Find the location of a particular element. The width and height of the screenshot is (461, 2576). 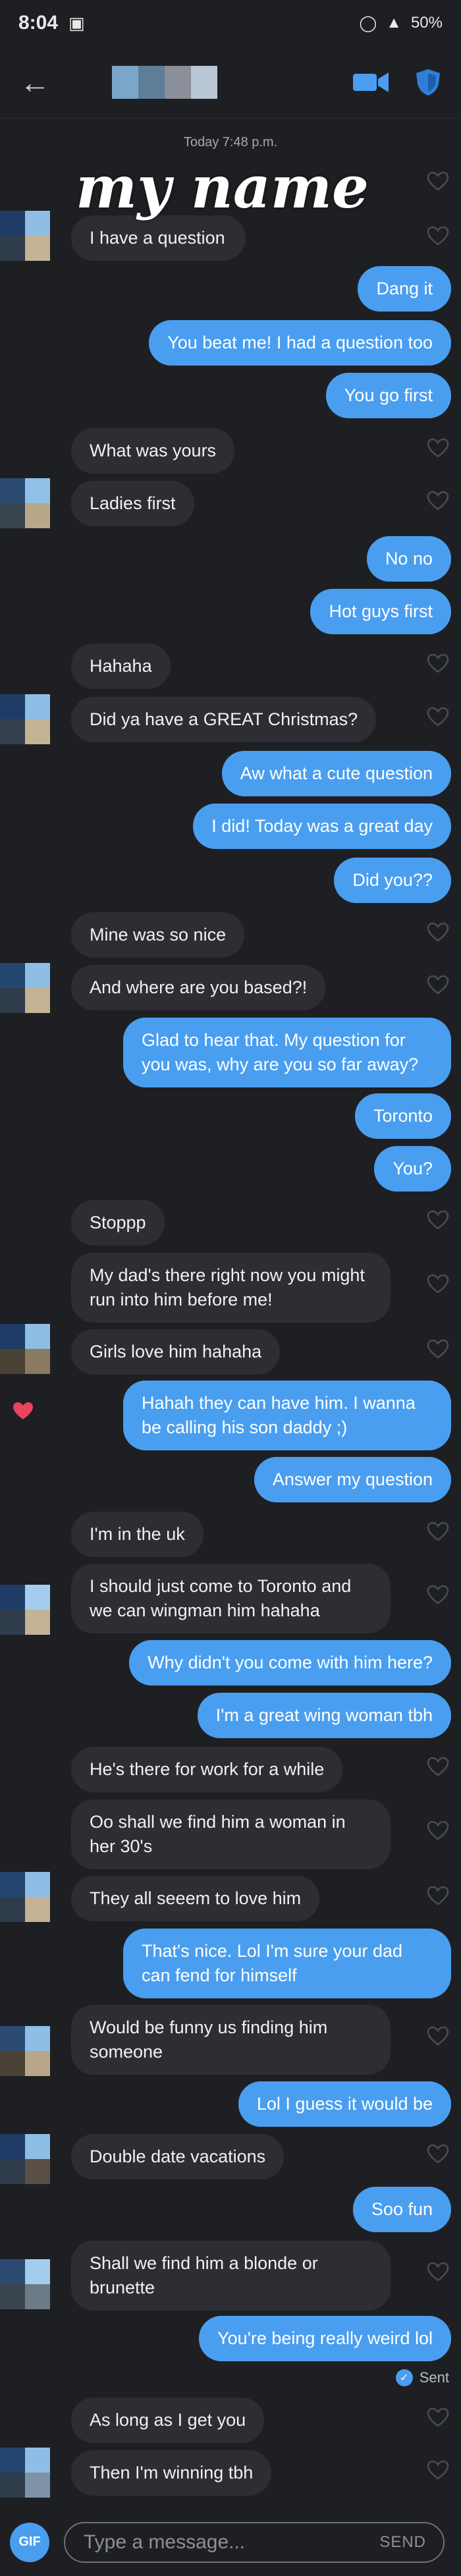

status-right: ◯ ▲ 50% is located at coordinates (401, 23).